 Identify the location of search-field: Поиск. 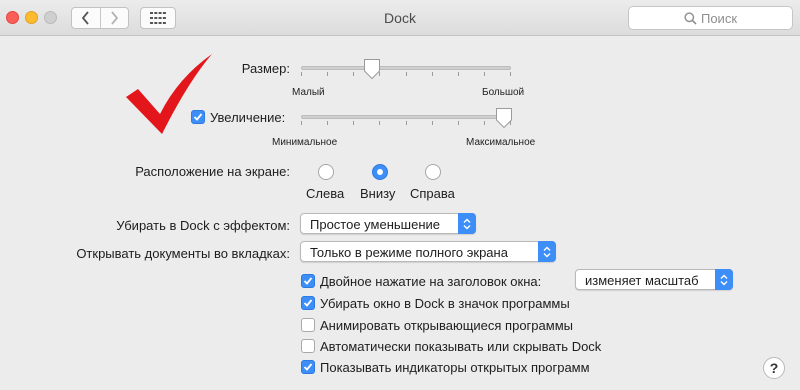
(710, 18).